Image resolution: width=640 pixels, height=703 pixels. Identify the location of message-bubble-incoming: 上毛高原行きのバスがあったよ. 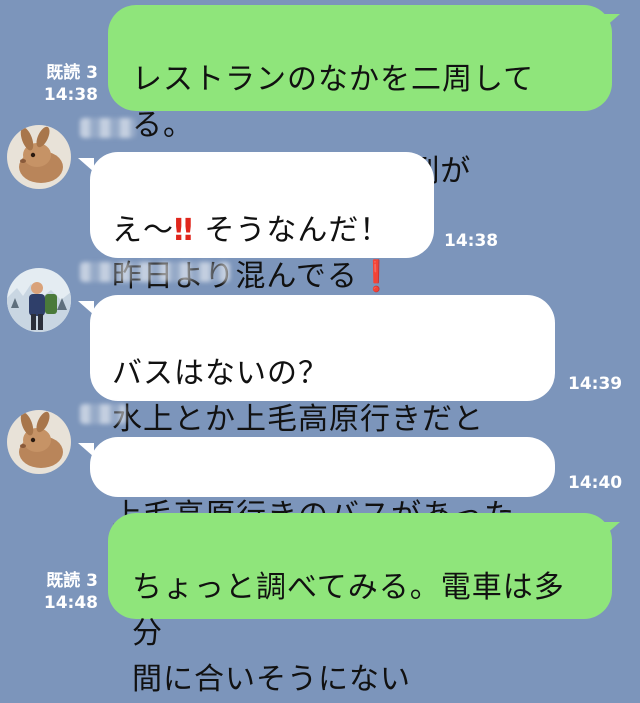
(322, 508).